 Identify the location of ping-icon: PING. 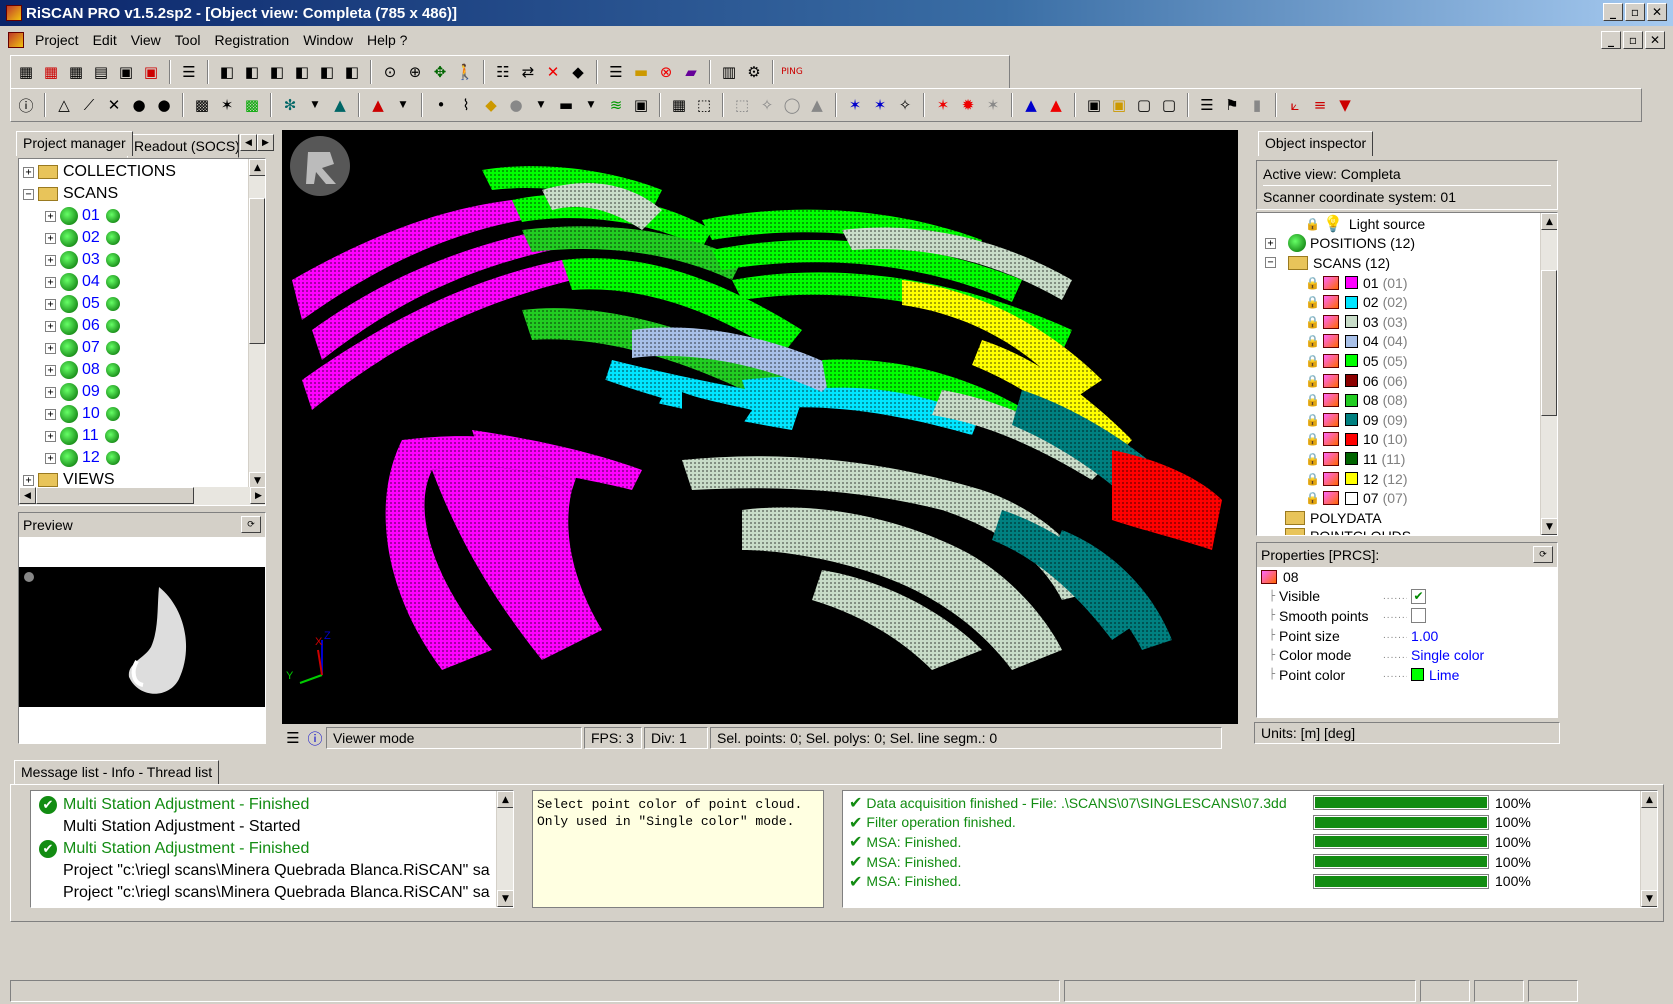
(792, 72).